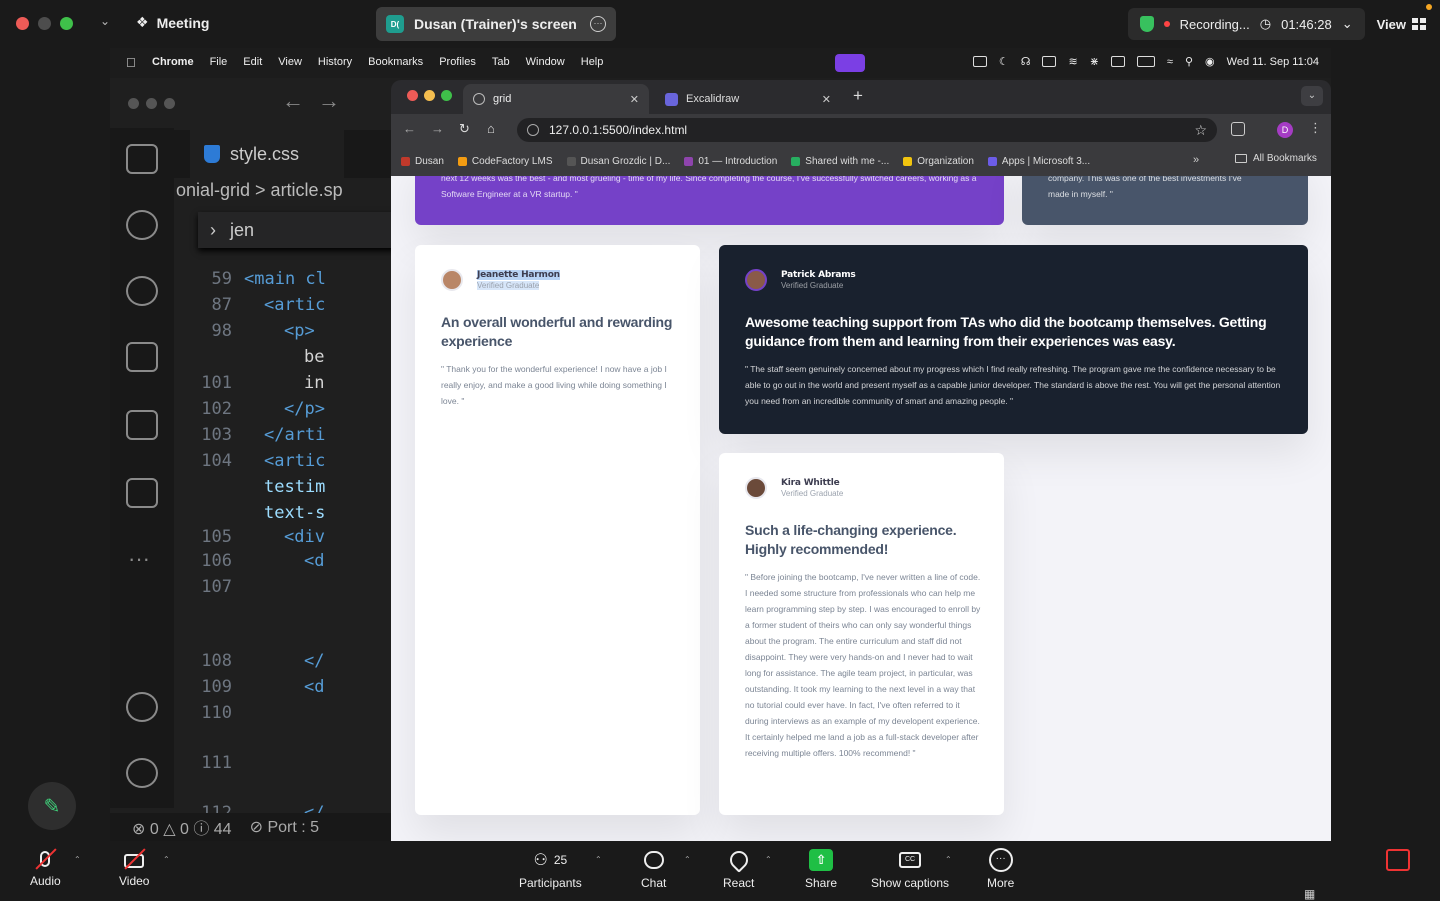  What do you see at coordinates (501, 62) in the screenshot?
I see `menu-tab: Tab` at bounding box center [501, 62].